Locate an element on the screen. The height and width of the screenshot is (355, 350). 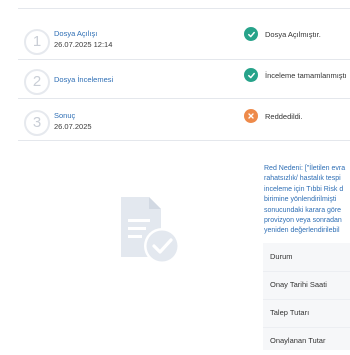
table-row: Talep Tutarı is located at coordinates (306, 313).